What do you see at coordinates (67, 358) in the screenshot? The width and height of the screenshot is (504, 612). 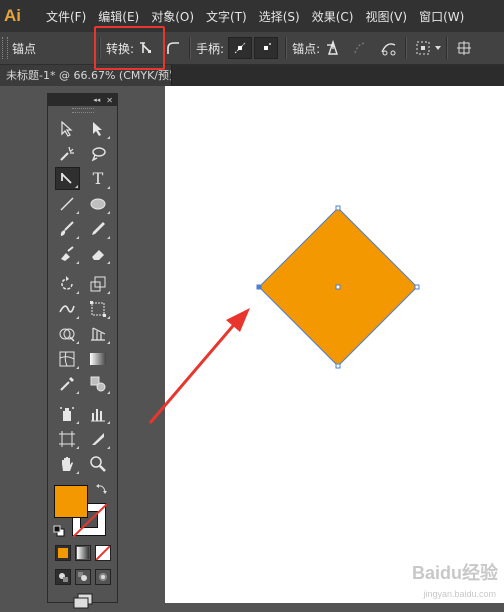 I see `mesh-tool-icon` at bounding box center [67, 358].